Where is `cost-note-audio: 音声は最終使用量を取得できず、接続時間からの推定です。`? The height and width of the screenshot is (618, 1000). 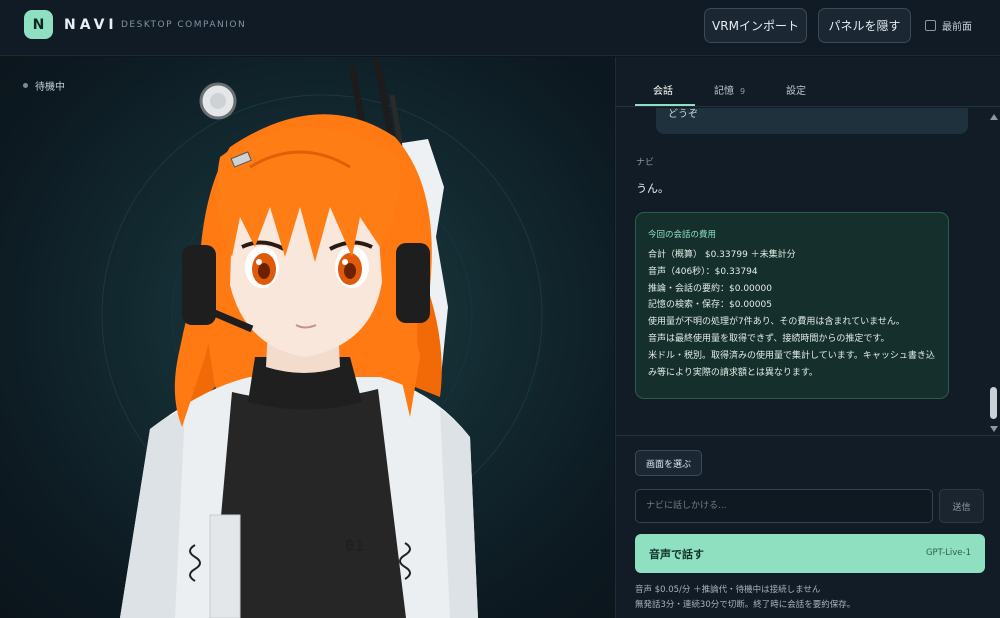 cost-note-audio: 音声は最終使用量を取得できず、接続時間からの推定です。 is located at coordinates (769, 338).